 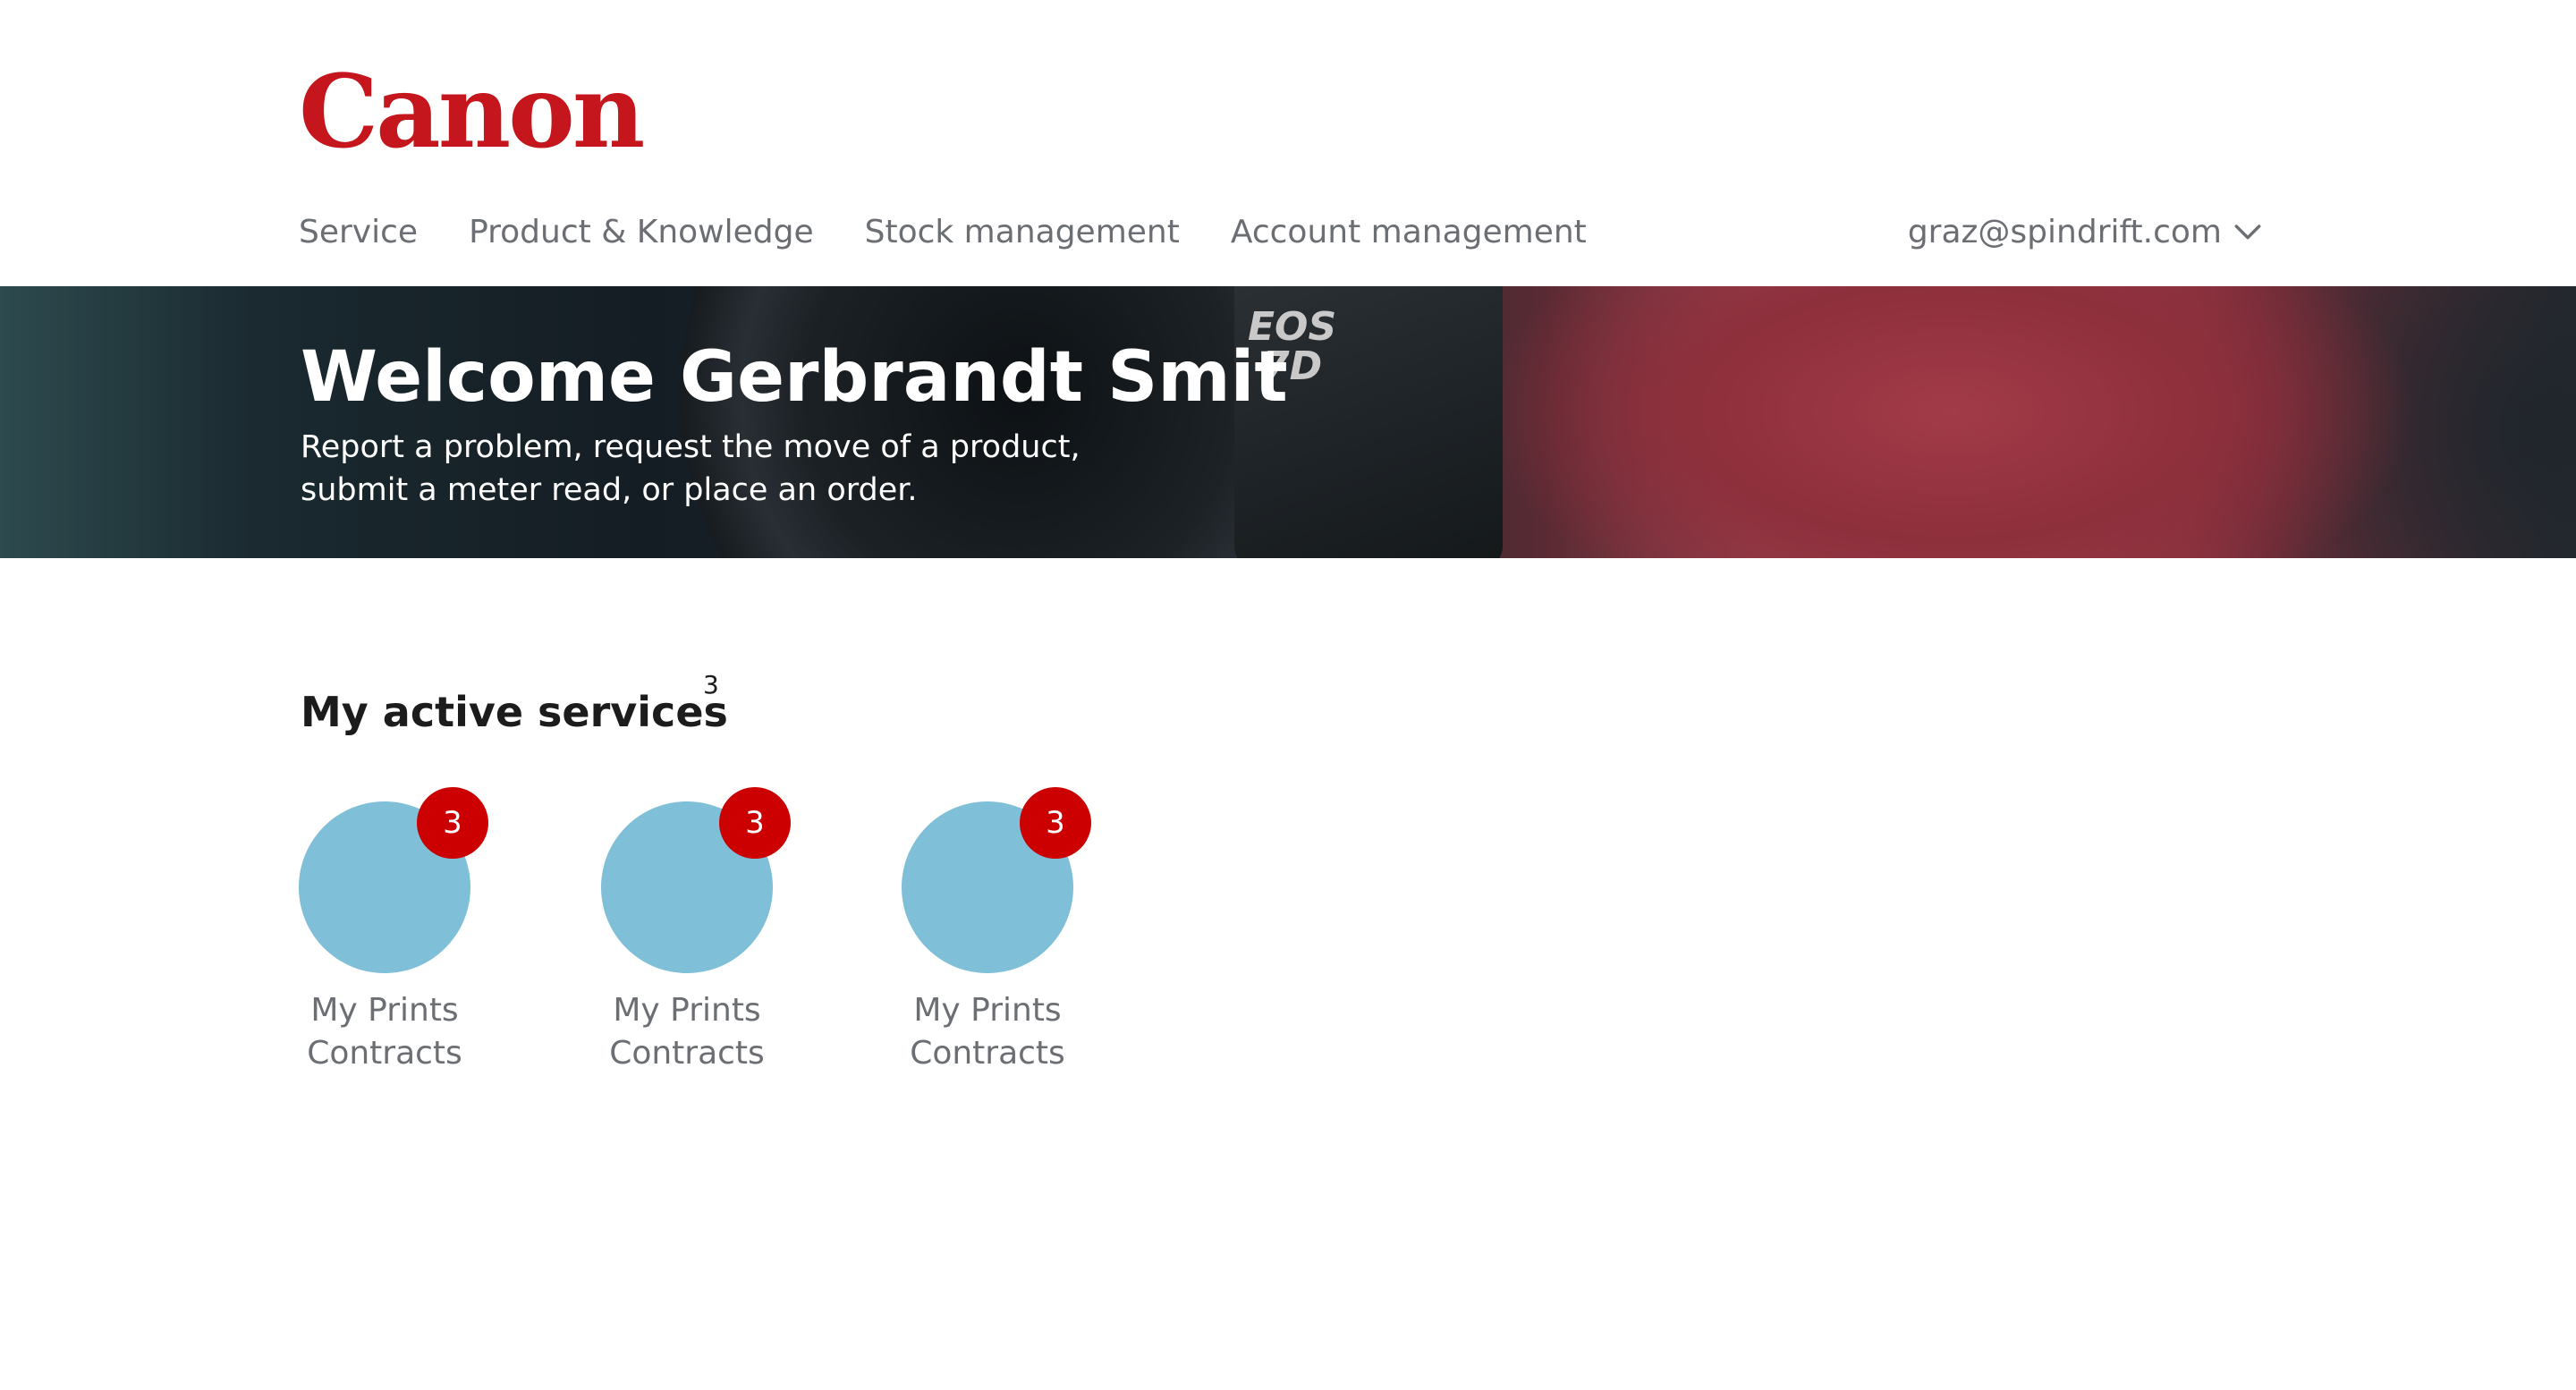 What do you see at coordinates (1022, 232) in the screenshot?
I see `nav-item-stock-management: Stock management` at bounding box center [1022, 232].